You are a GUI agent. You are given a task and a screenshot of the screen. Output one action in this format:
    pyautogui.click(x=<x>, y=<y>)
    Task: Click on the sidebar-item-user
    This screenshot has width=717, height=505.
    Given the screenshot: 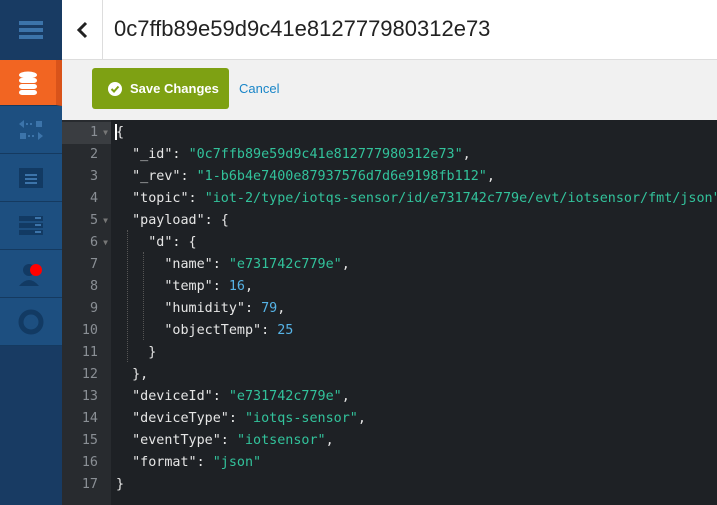 What is the action you would take?
    pyautogui.click(x=31, y=274)
    